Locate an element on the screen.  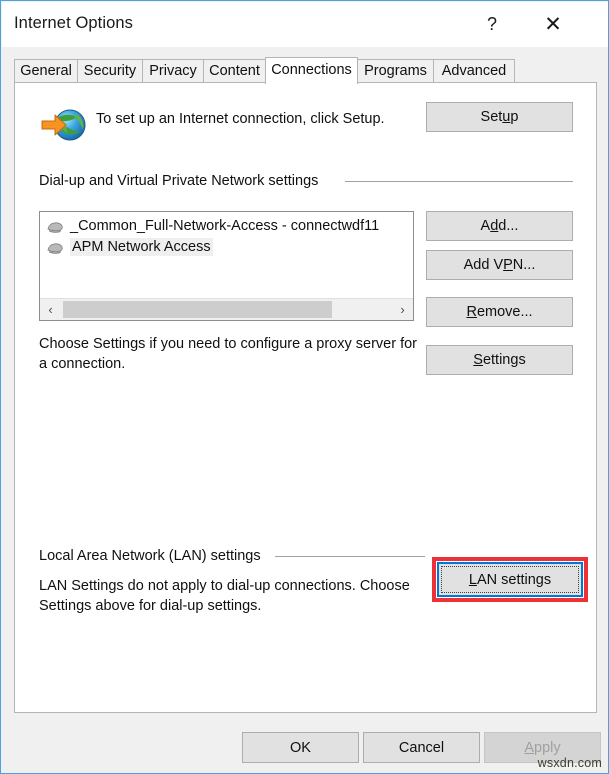
add-label-pre: A is located at coordinates (485, 226).